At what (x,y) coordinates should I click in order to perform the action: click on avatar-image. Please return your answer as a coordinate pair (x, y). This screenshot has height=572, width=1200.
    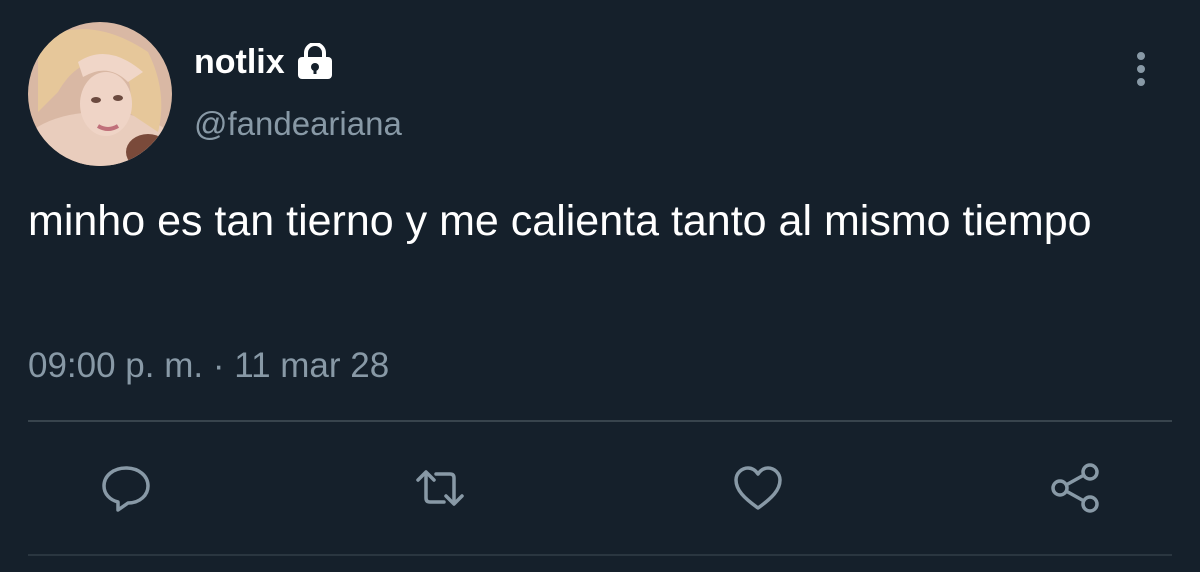
    Looking at the image, I should click on (100, 94).